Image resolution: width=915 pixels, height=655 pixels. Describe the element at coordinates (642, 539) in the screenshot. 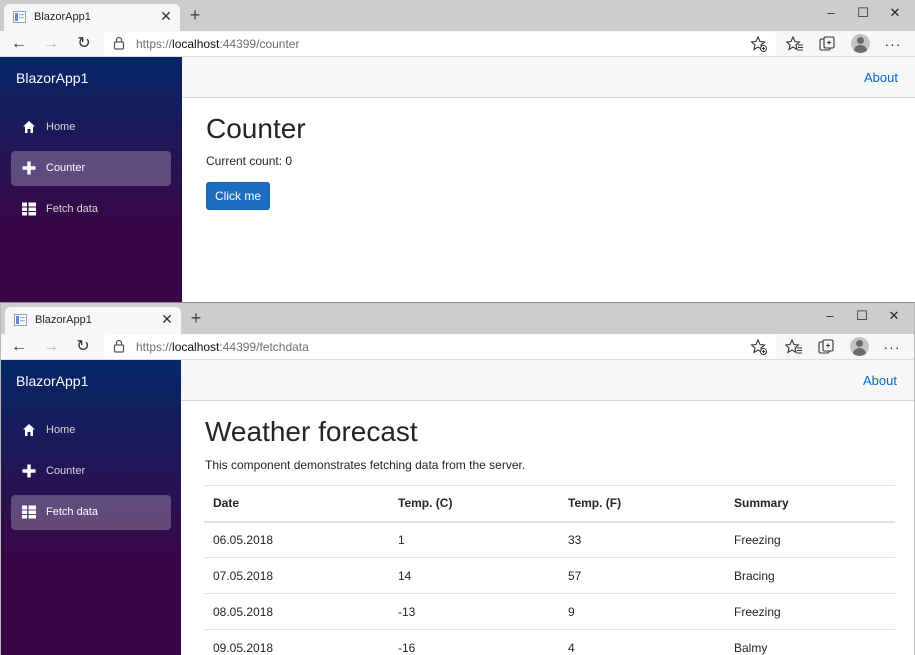

I see `cell-temp-f: 33` at that location.